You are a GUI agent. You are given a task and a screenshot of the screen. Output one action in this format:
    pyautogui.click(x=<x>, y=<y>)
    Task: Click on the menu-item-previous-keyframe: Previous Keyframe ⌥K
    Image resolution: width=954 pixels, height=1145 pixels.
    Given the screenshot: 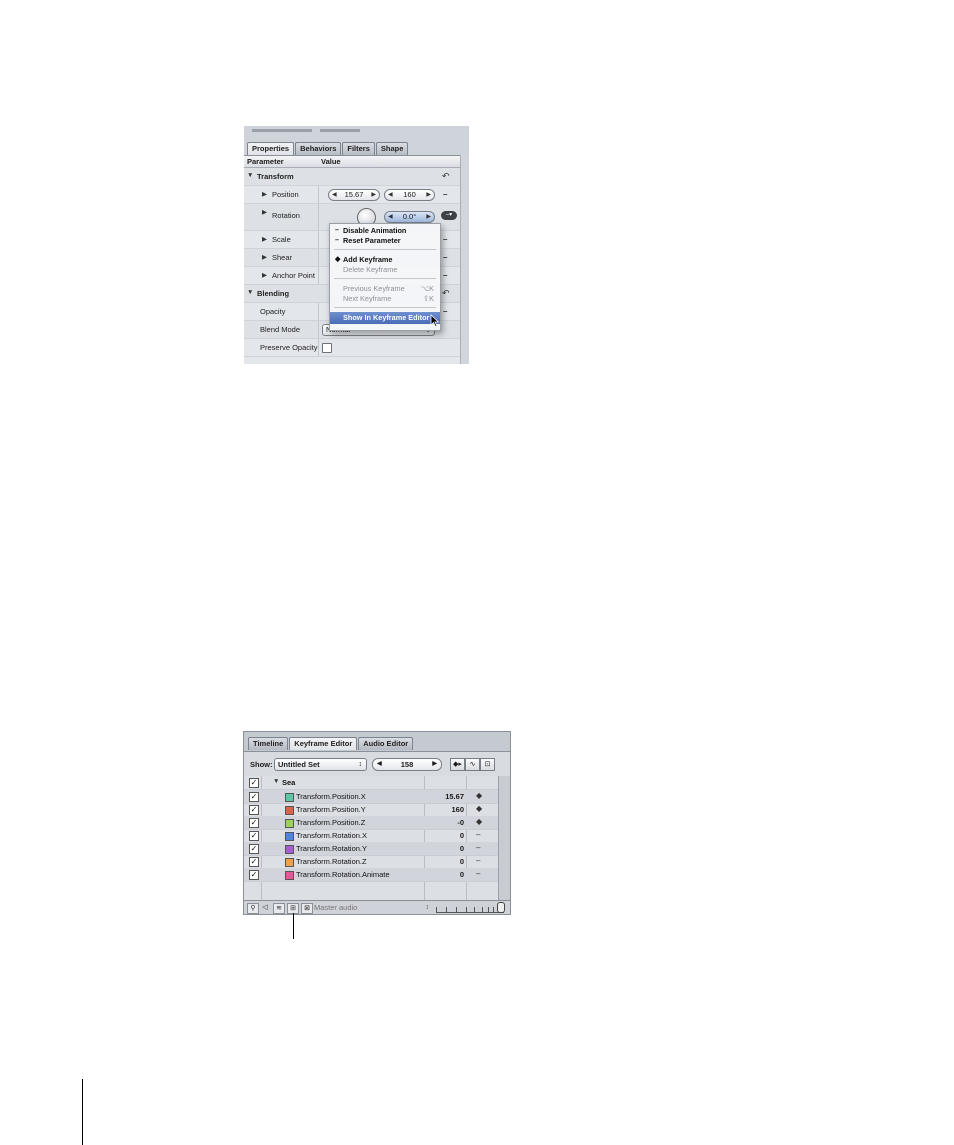 What is the action you would take?
    pyautogui.click(x=385, y=289)
    